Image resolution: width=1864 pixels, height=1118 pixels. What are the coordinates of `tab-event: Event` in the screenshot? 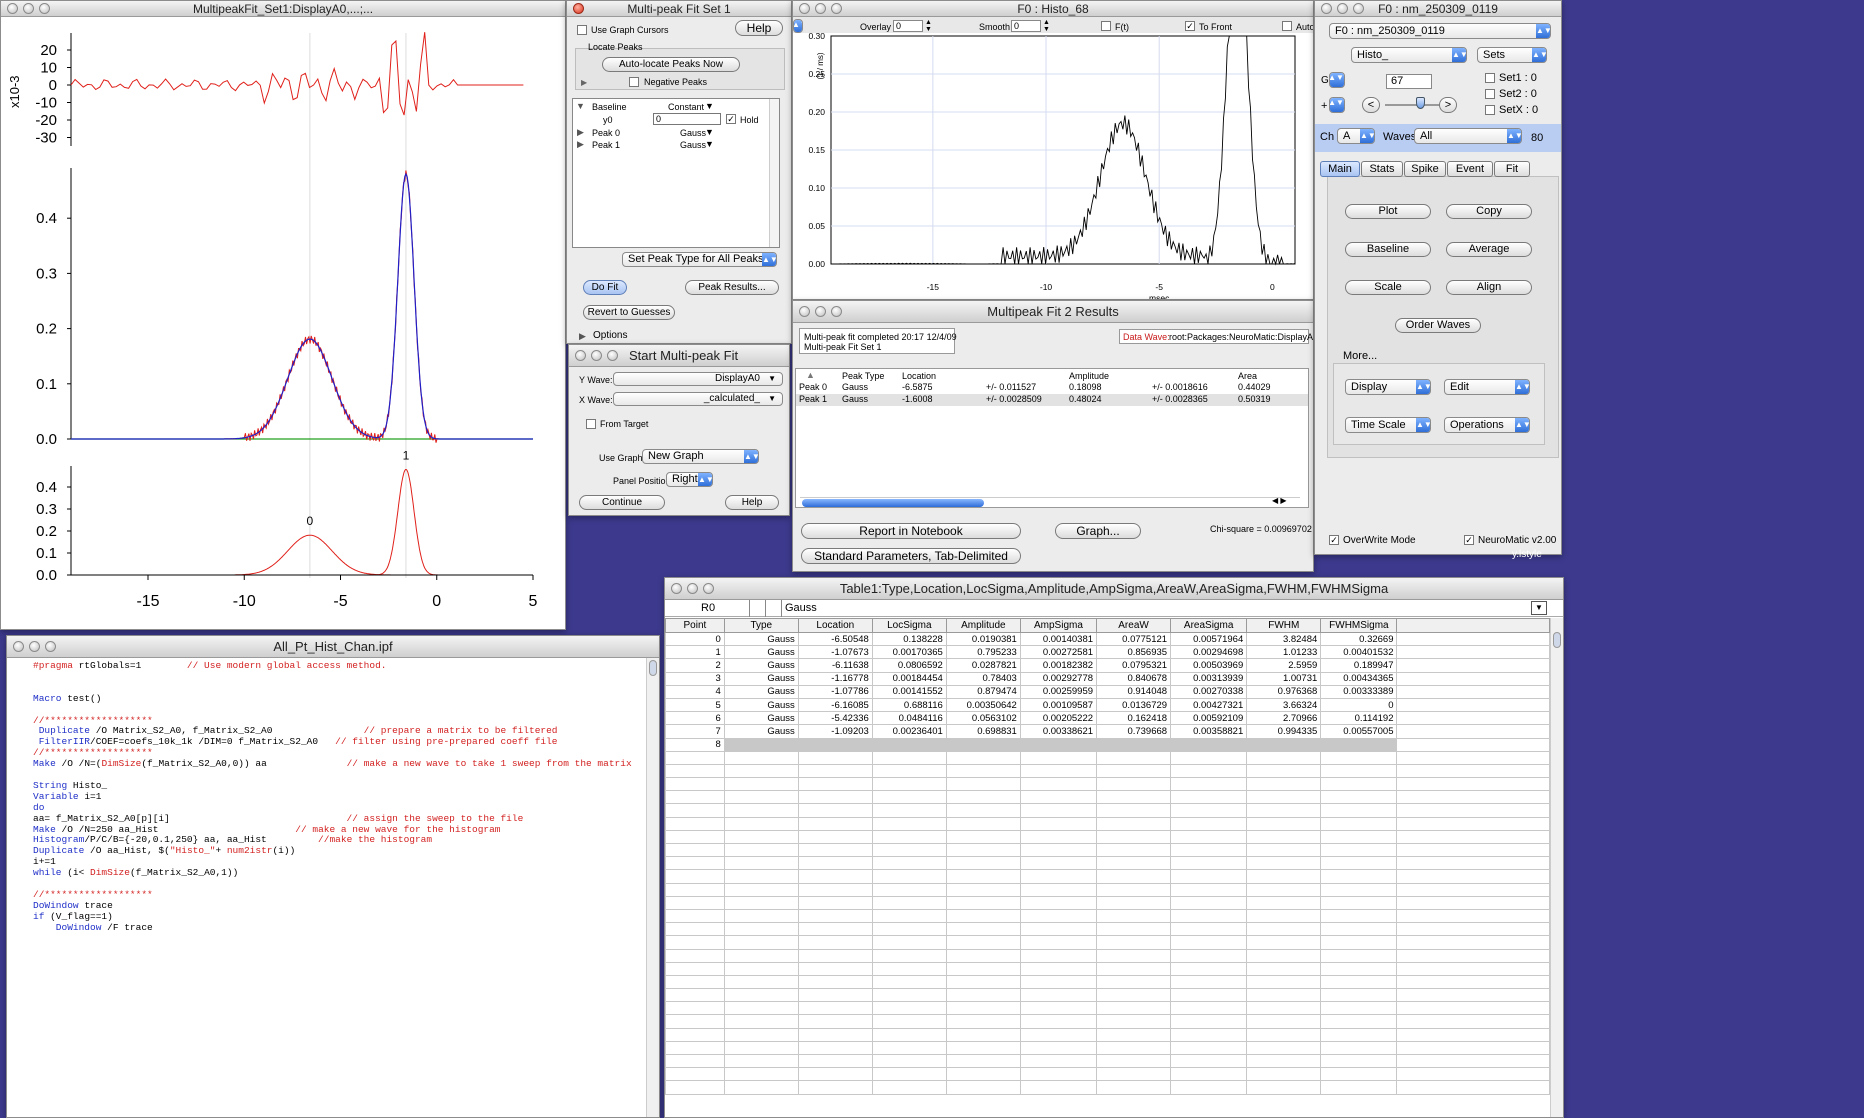 It's located at (1470, 169).